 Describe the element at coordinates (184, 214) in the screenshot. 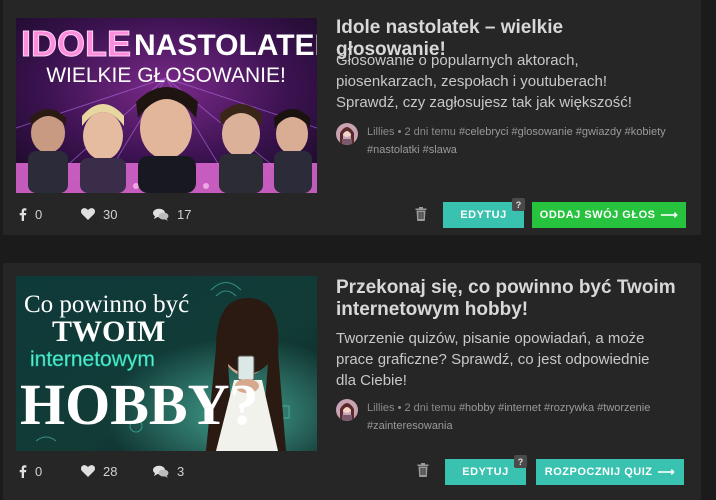

I see `comment-count: 17` at that location.